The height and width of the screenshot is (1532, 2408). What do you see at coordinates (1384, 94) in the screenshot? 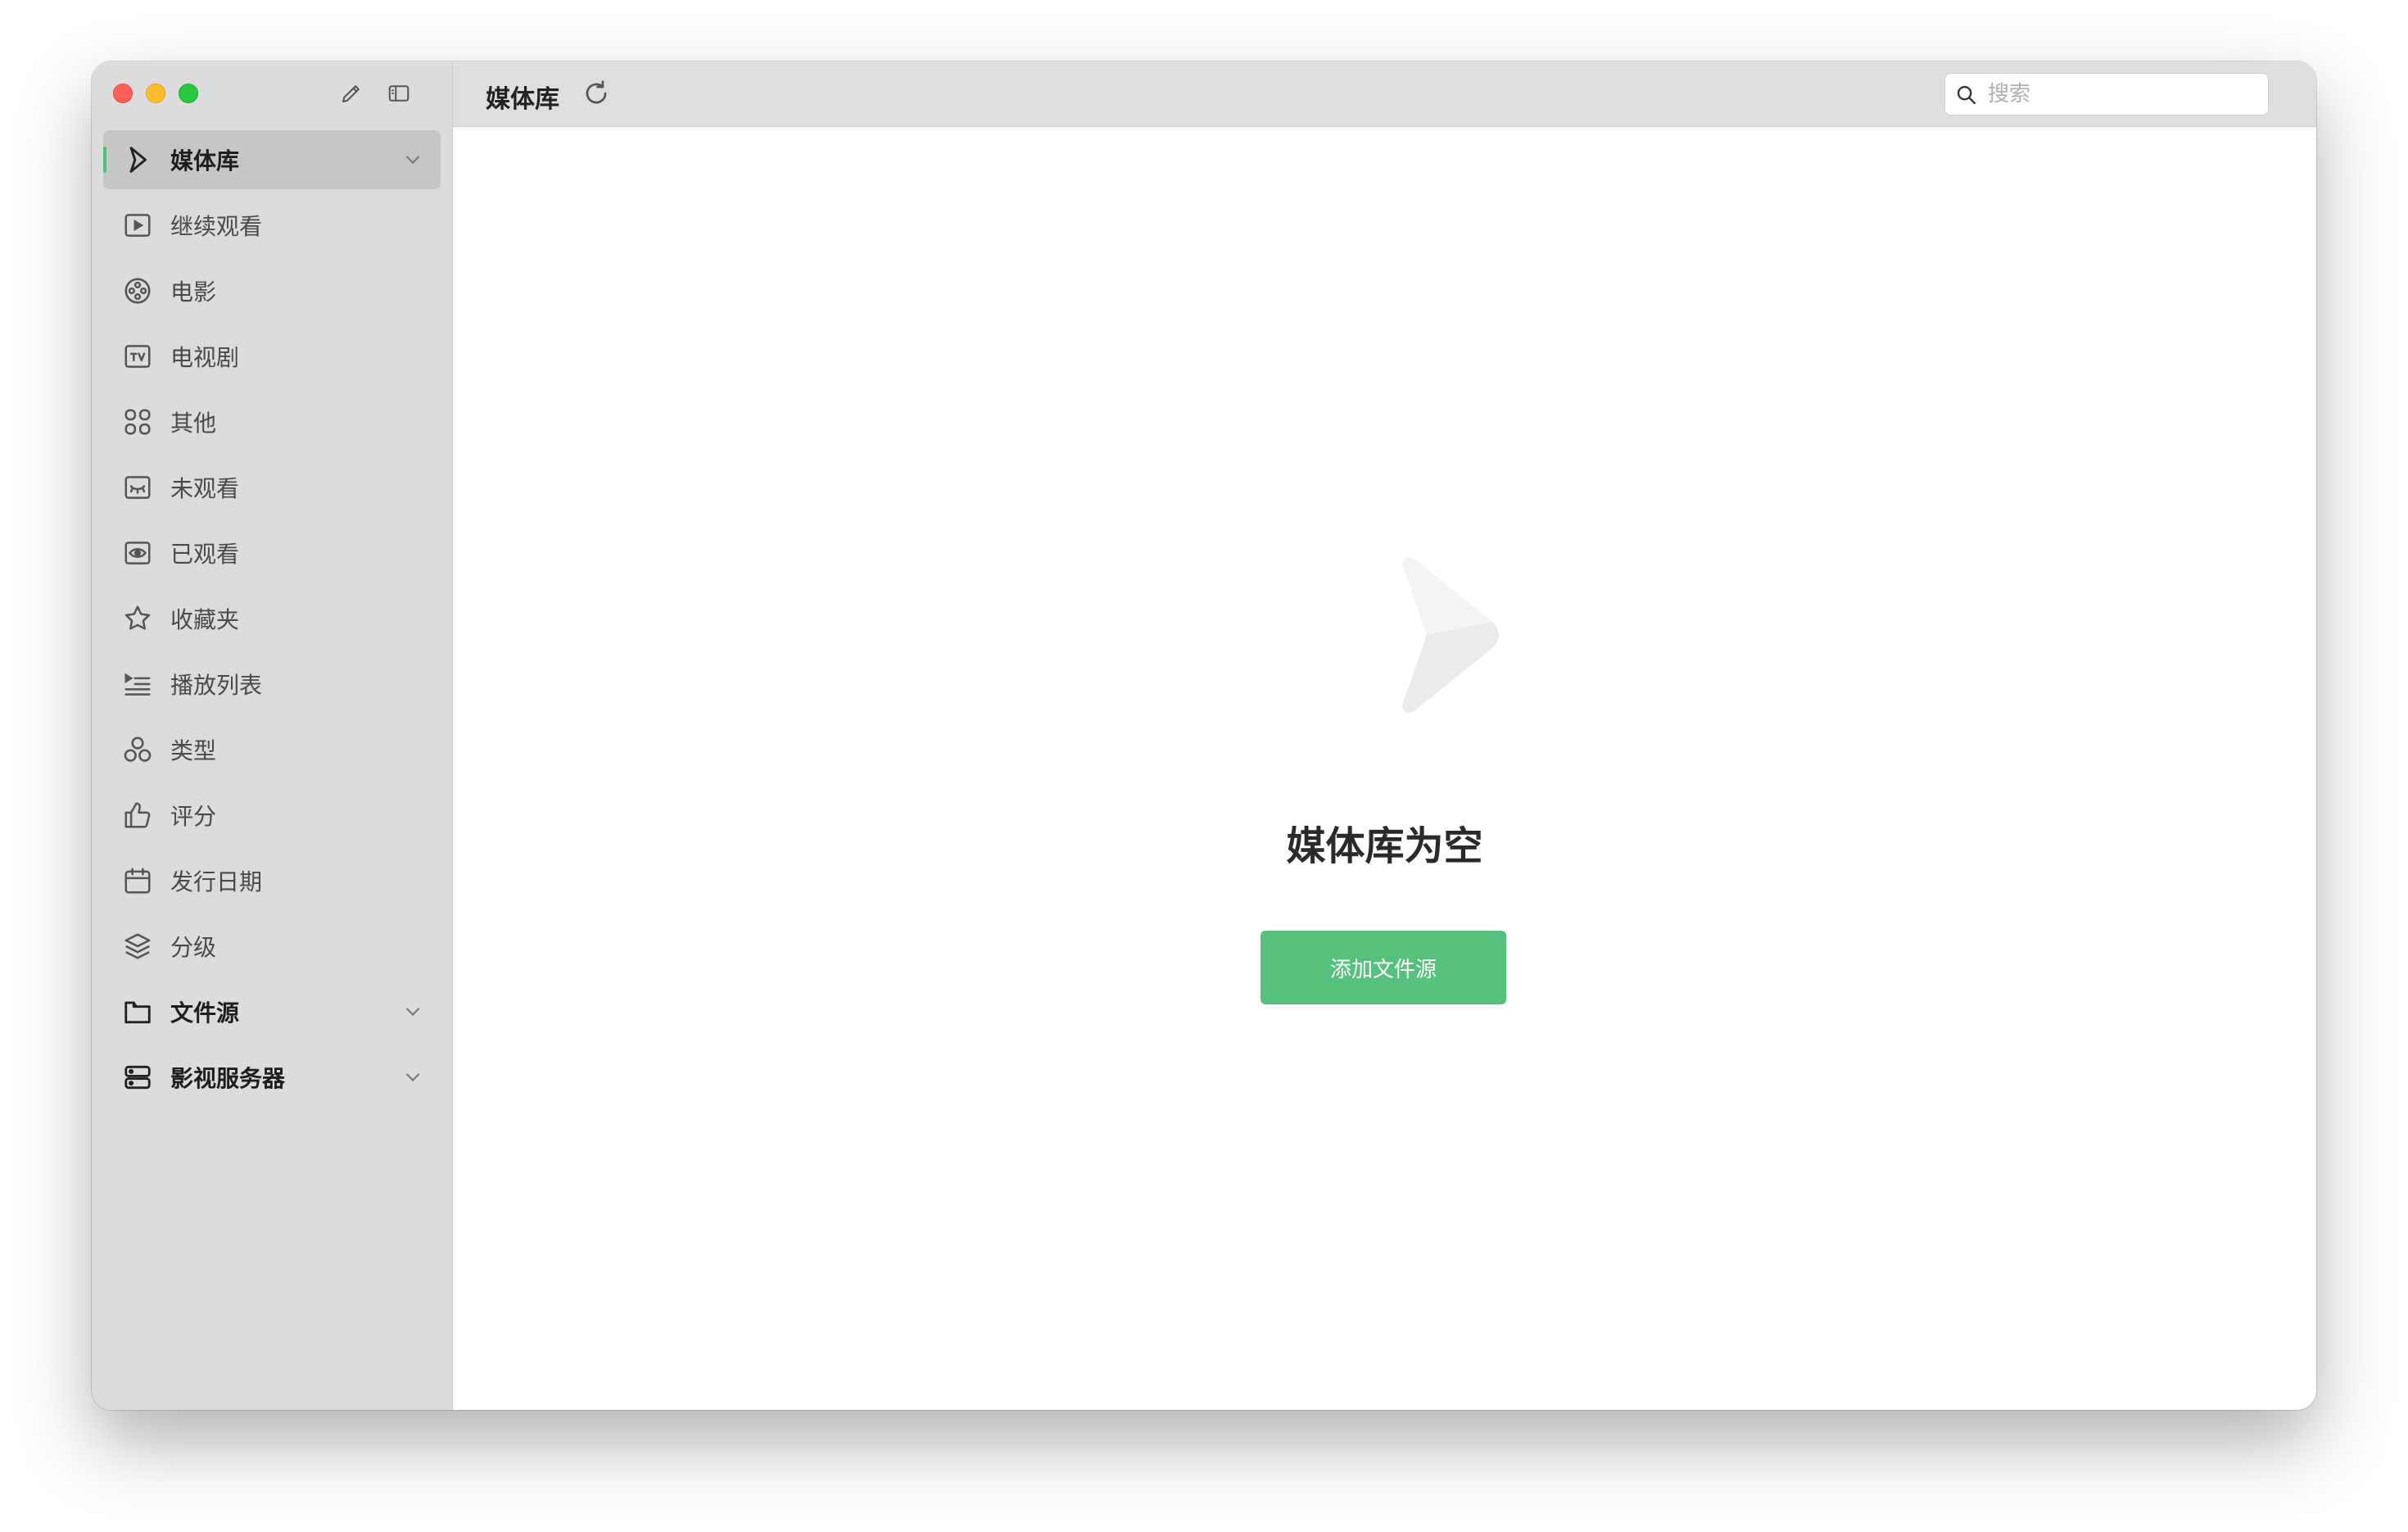
I see `toolbar: 媒体库` at bounding box center [1384, 94].